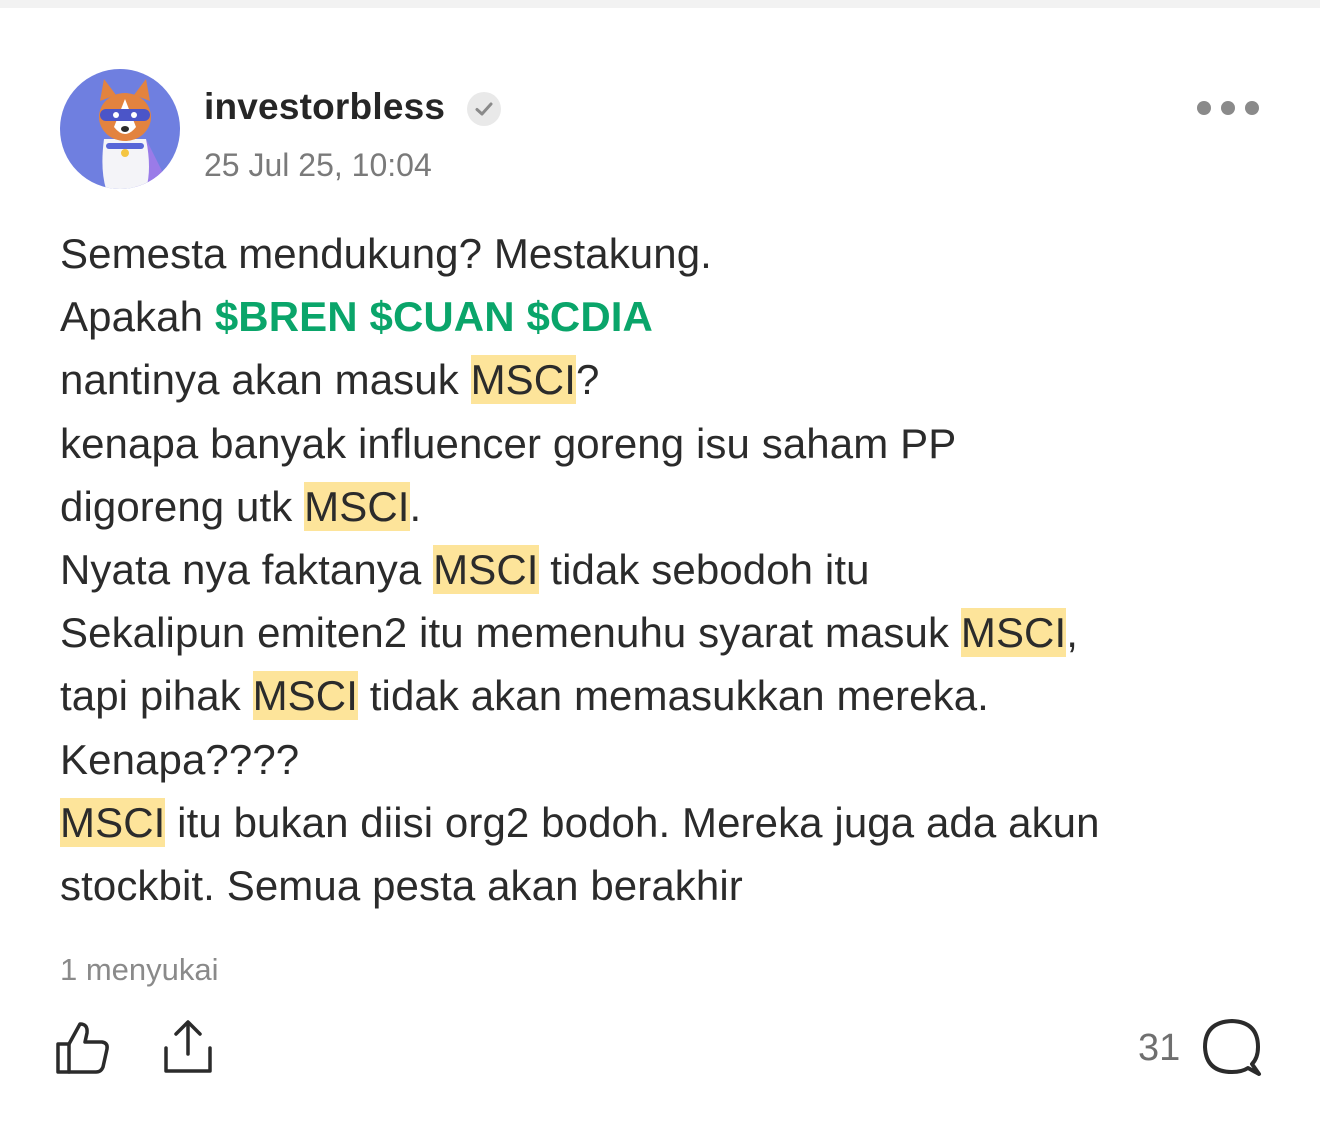  I want to click on post-text: Nyata nya faktanya, so click(247, 569).